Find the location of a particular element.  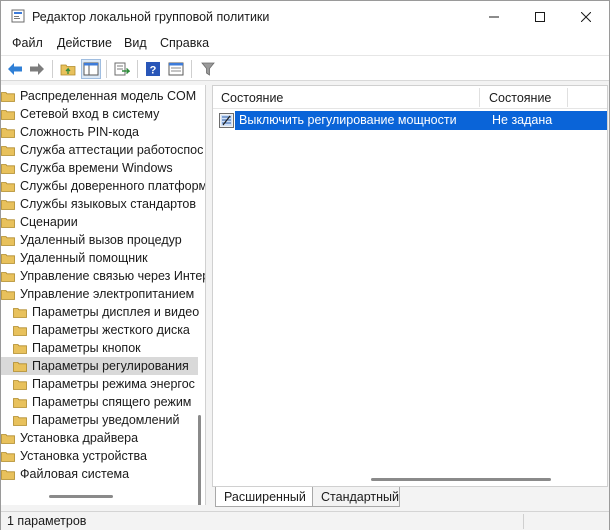

tree-item: Параметры режима энергос is located at coordinates (99, 384).